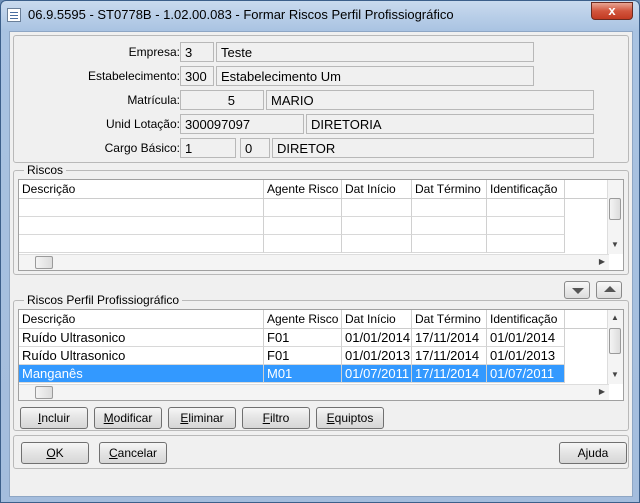 The width and height of the screenshot is (640, 503). Describe the element at coordinates (430, 100) in the screenshot. I see `matricula-name-field: MARIO` at that location.